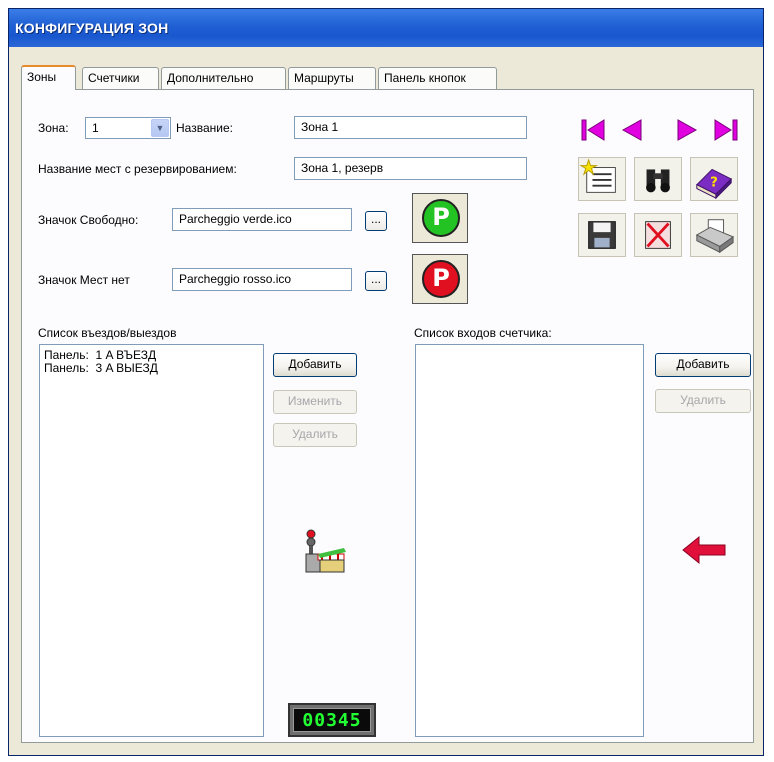 Image resolution: width=774 pixels, height=762 pixels. Describe the element at coordinates (658, 235) in the screenshot. I see `delete-record-icon` at that location.